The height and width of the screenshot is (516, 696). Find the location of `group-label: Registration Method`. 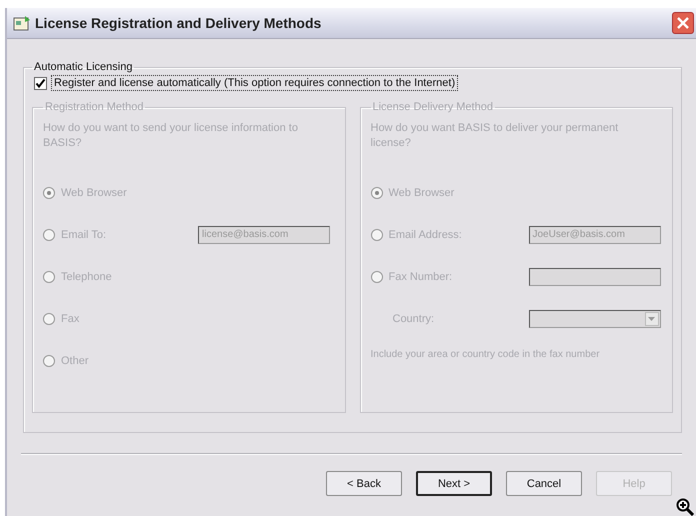

group-label: Registration Method is located at coordinates (94, 107).